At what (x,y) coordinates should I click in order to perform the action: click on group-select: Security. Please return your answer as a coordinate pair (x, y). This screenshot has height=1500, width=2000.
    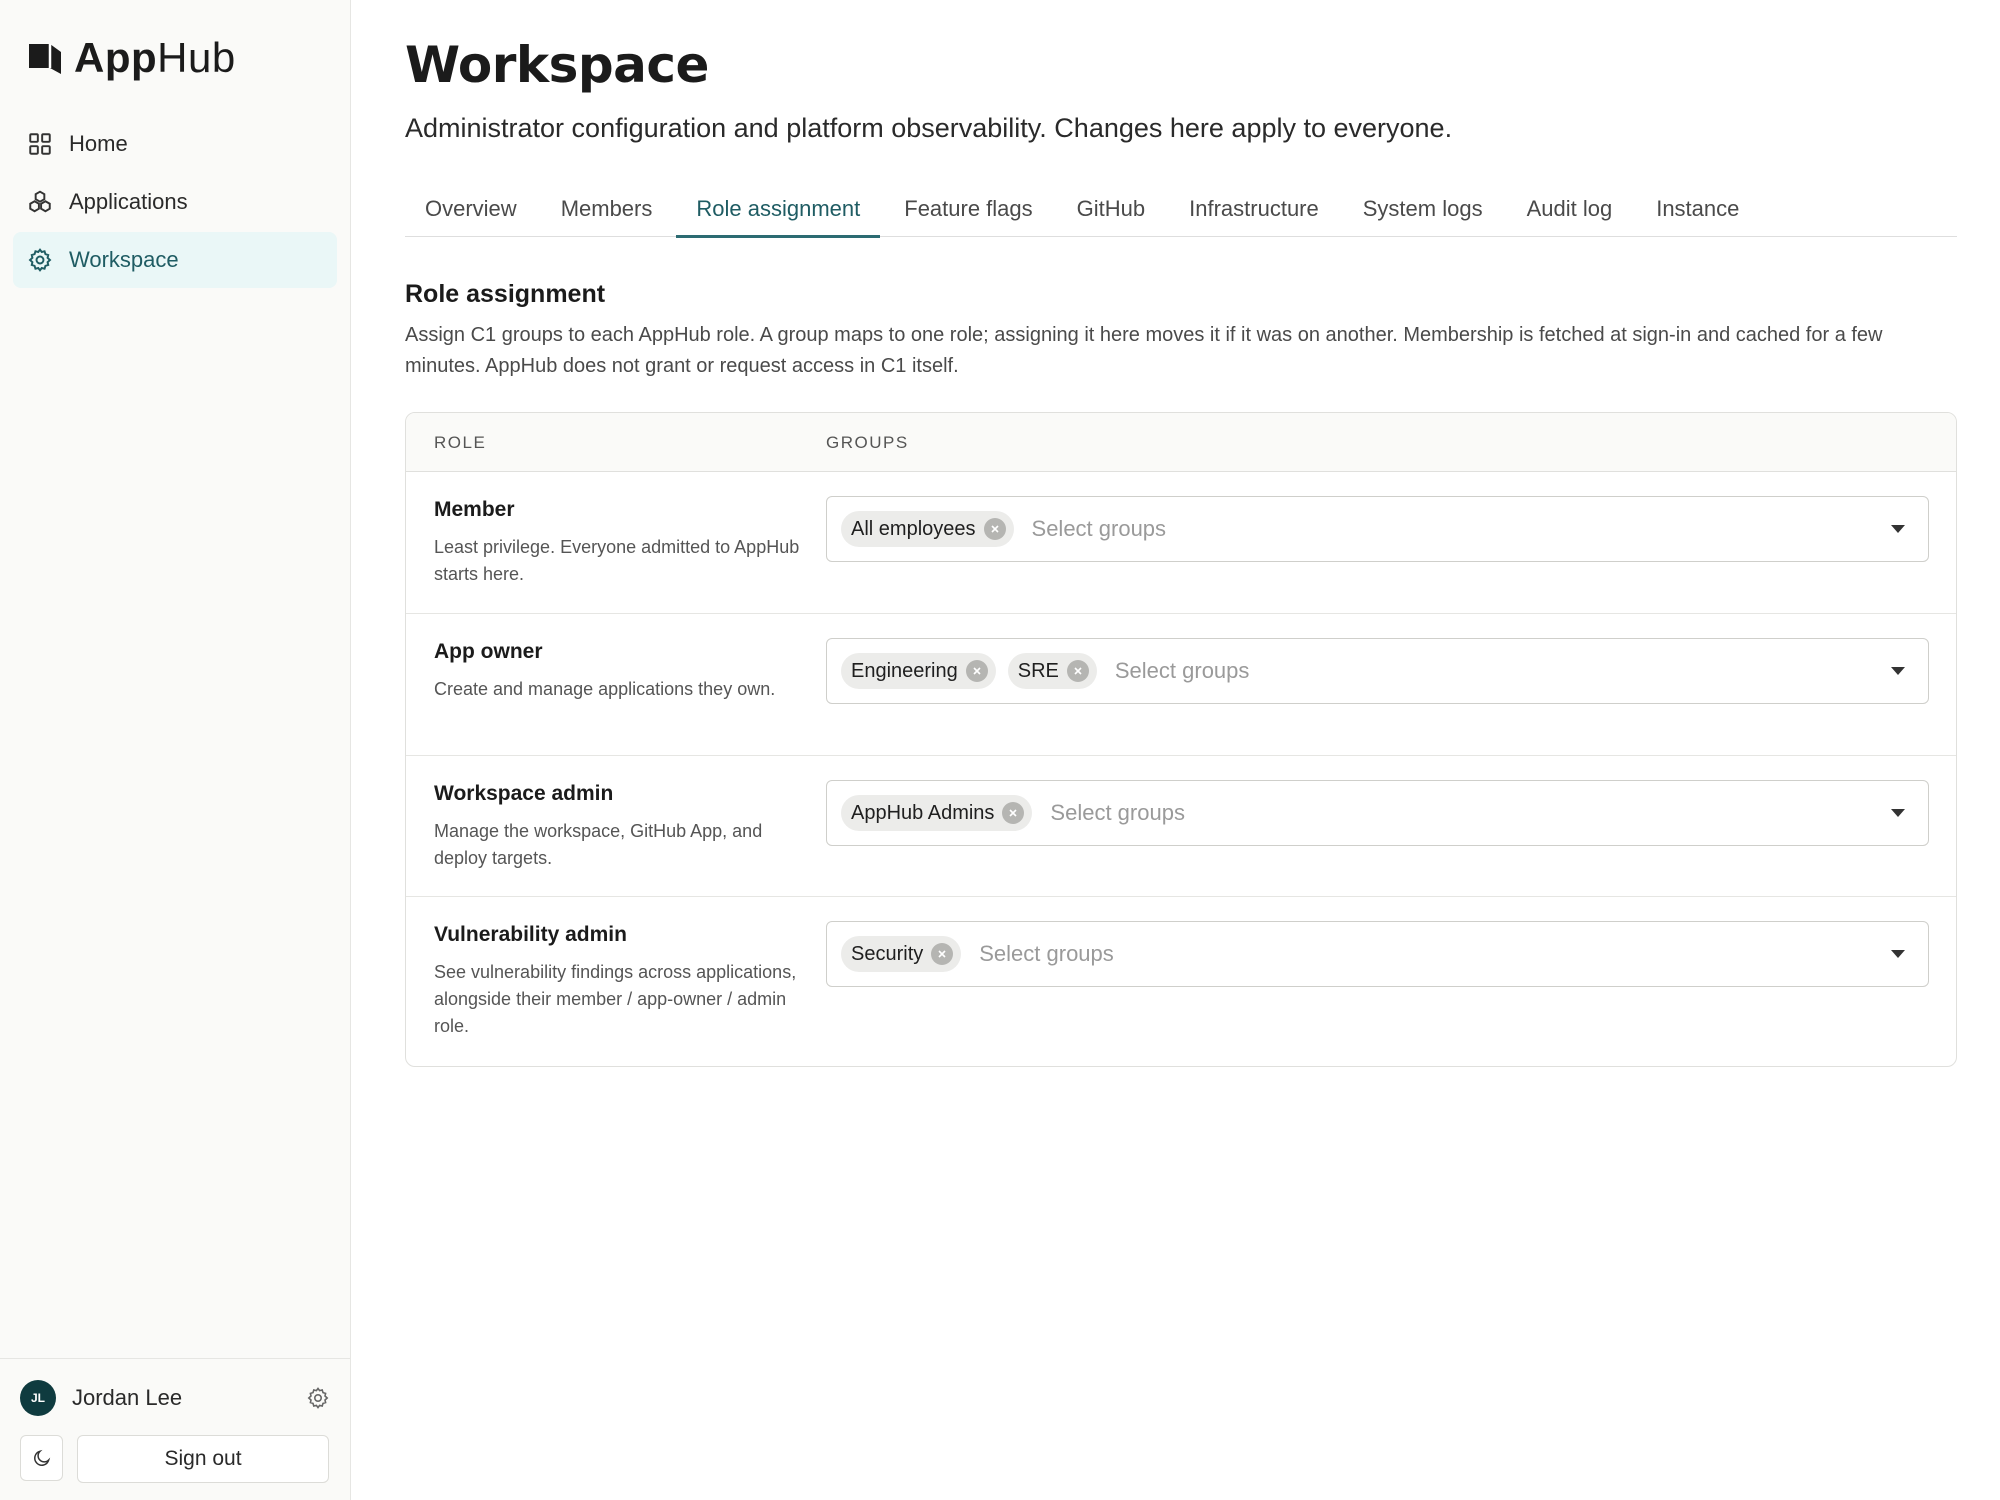
    Looking at the image, I should click on (1377, 954).